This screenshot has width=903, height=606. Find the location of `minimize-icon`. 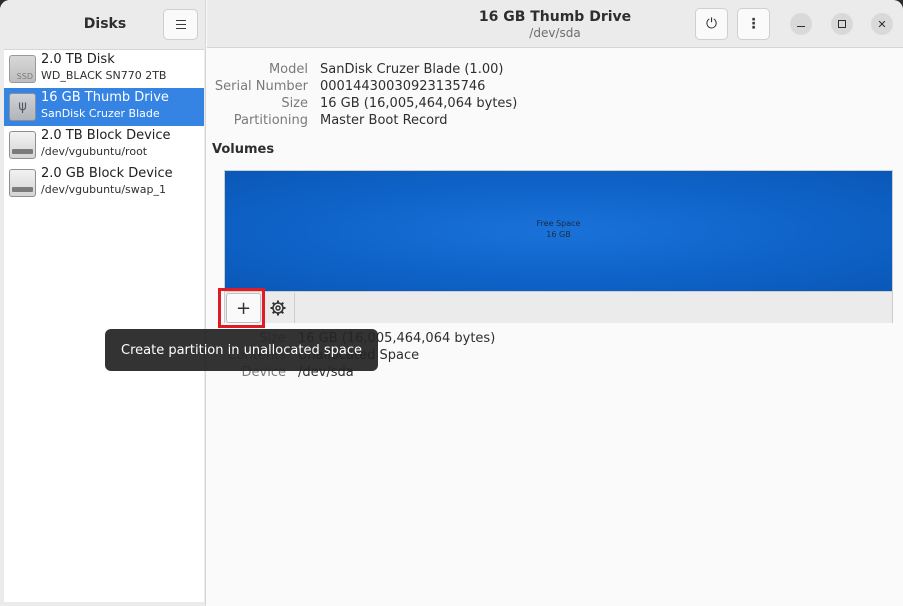

minimize-icon is located at coordinates (801, 26).